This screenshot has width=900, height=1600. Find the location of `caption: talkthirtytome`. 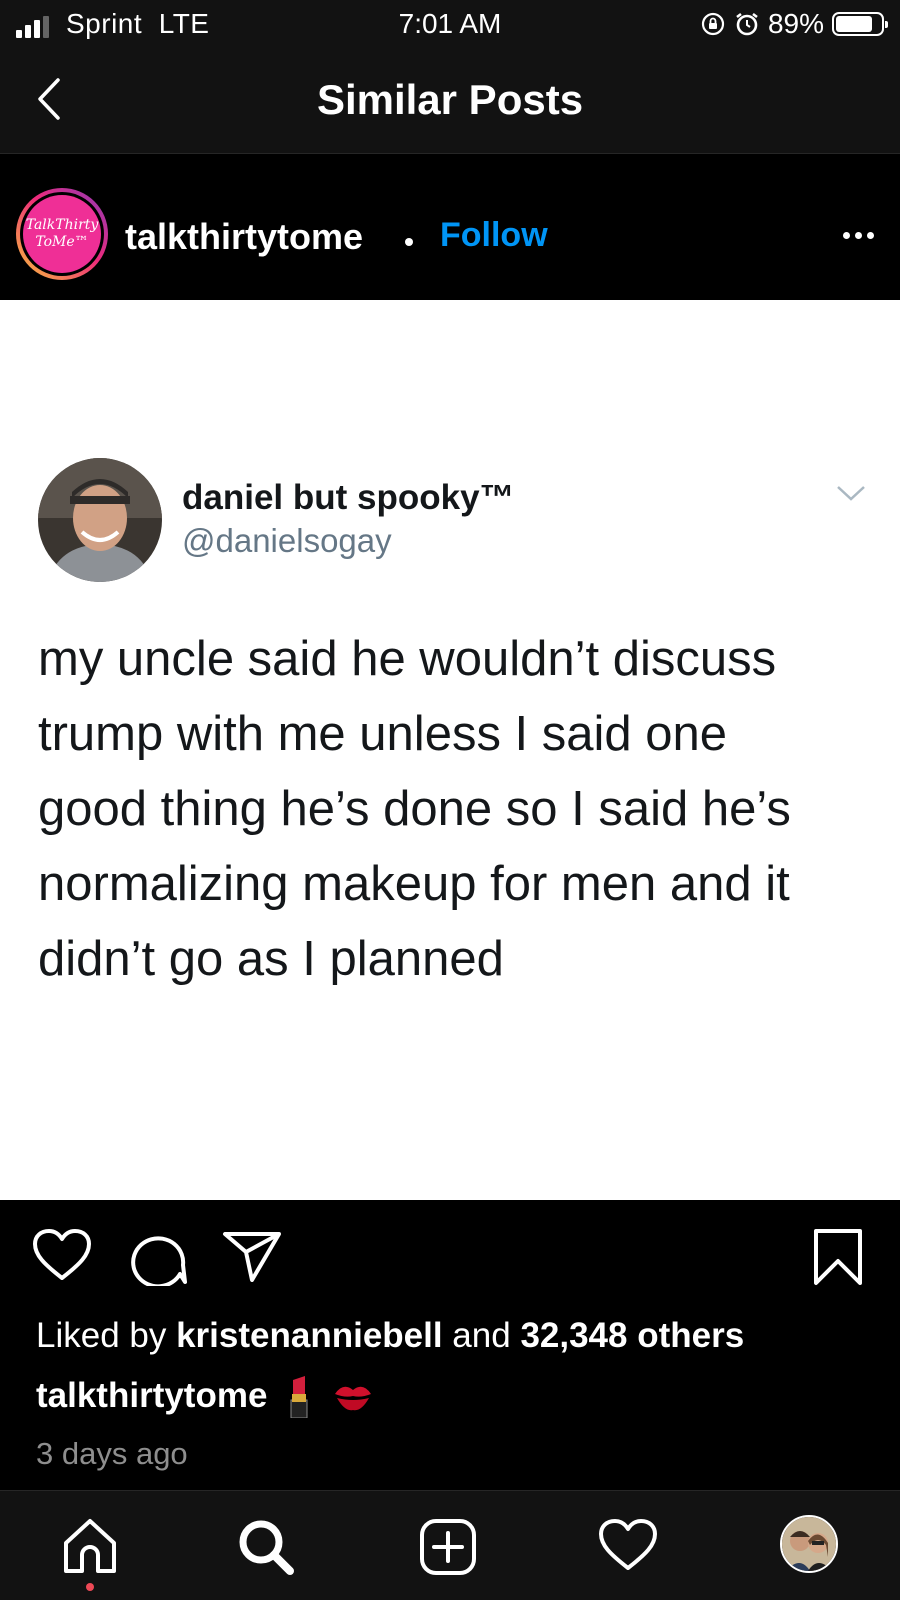

caption: talkthirtytome is located at coordinates (205, 1396).